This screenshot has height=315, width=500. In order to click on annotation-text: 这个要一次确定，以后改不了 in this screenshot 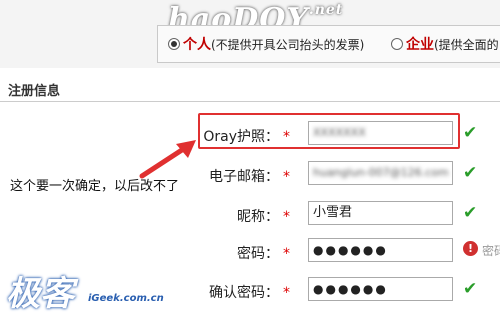, I will do `click(95, 186)`.